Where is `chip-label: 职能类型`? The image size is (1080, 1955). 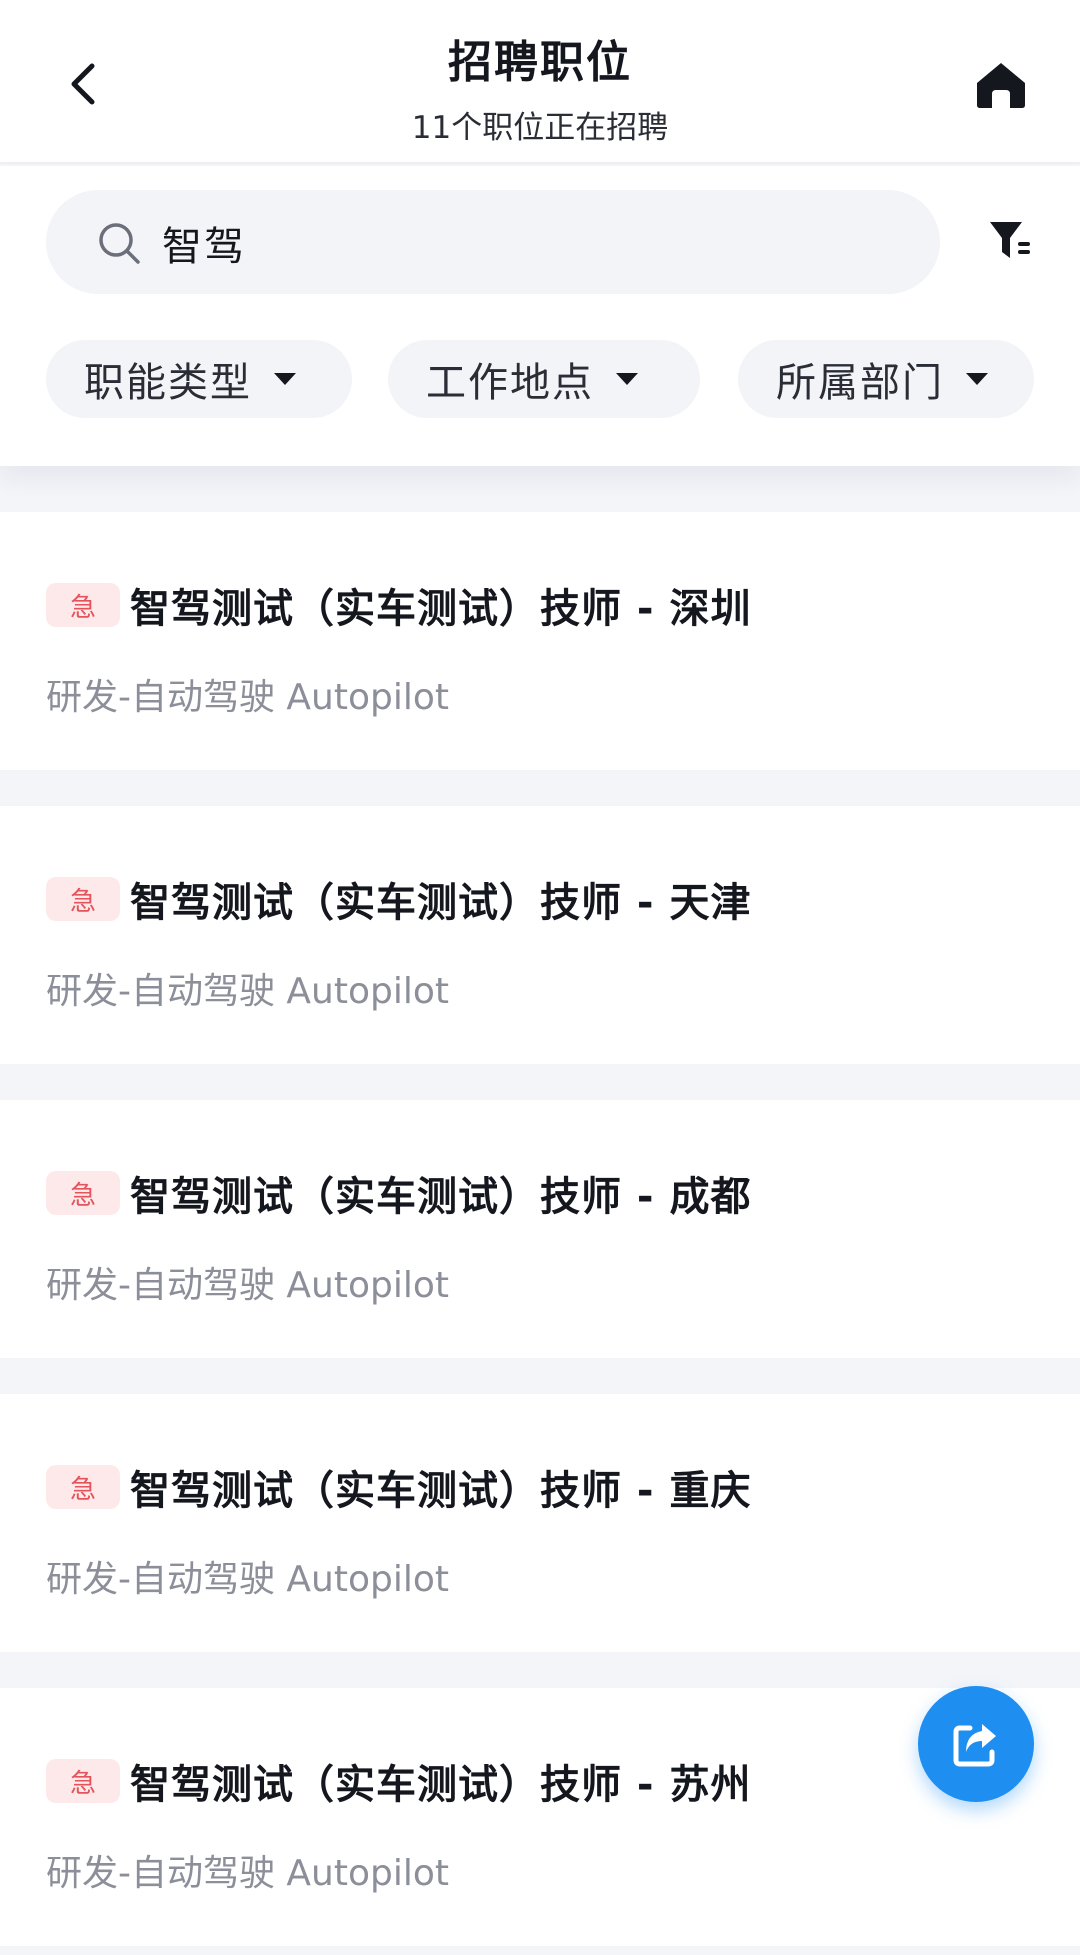
chip-label: 职能类型 is located at coordinates (168, 383).